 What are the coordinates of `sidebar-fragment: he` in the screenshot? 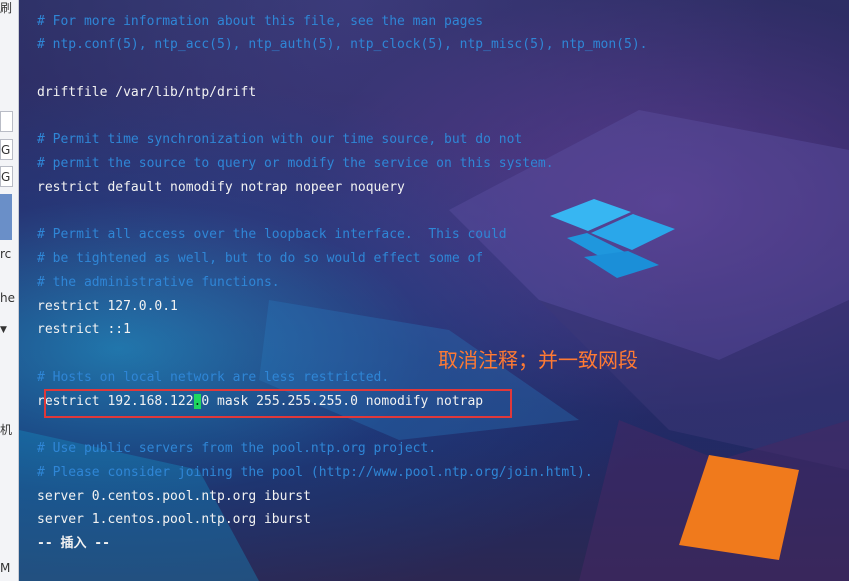 It's located at (7, 298).